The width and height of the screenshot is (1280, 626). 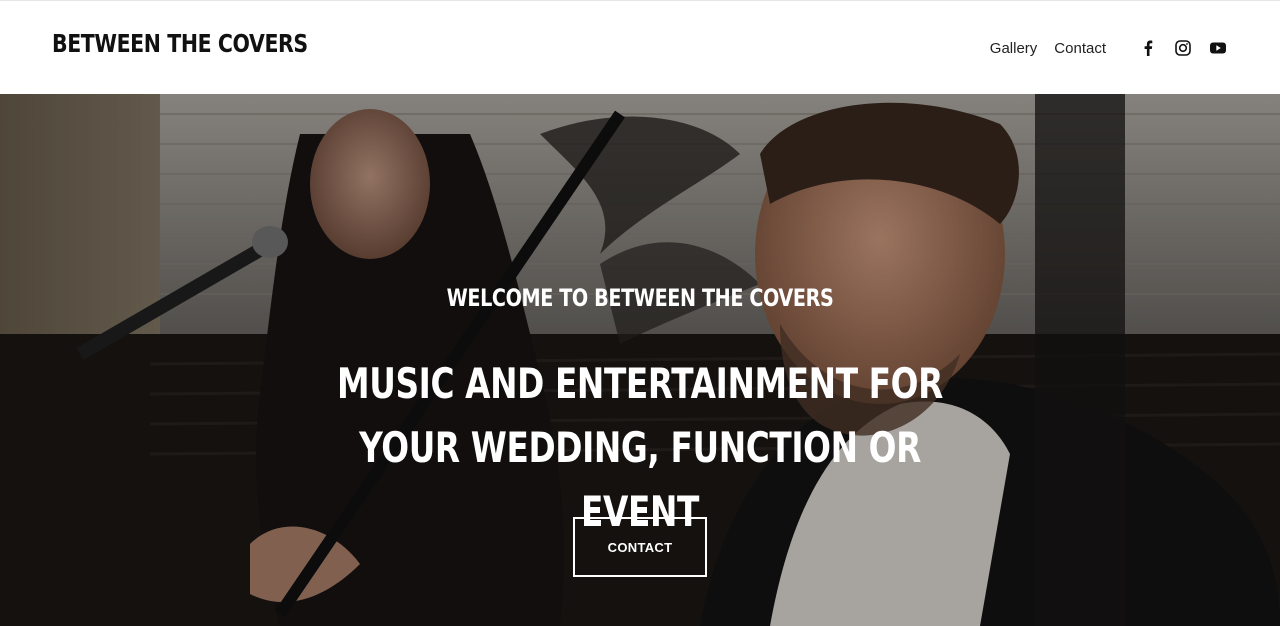 What do you see at coordinates (1148, 48) in the screenshot?
I see `facebook-icon` at bounding box center [1148, 48].